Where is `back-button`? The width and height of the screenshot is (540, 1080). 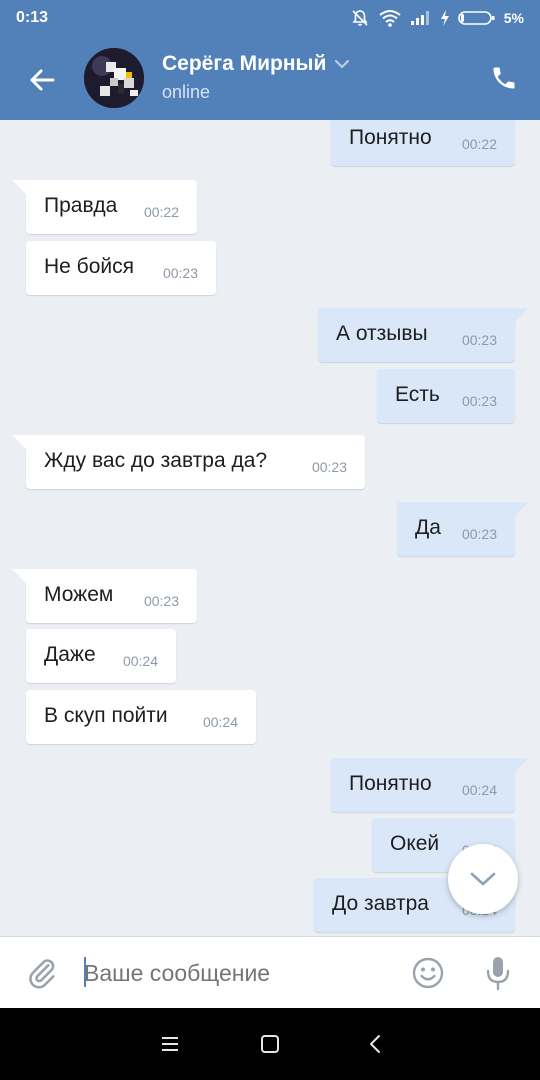
back-button is located at coordinates (42, 80).